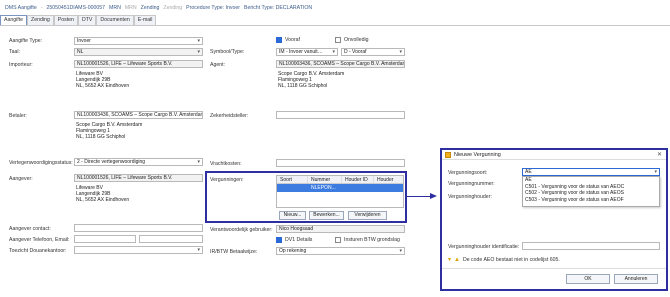 Image resolution: width=670 pixels, height=297 pixels. I want to click on onvolledig-checkbox: Onvolledig, so click(352, 40).